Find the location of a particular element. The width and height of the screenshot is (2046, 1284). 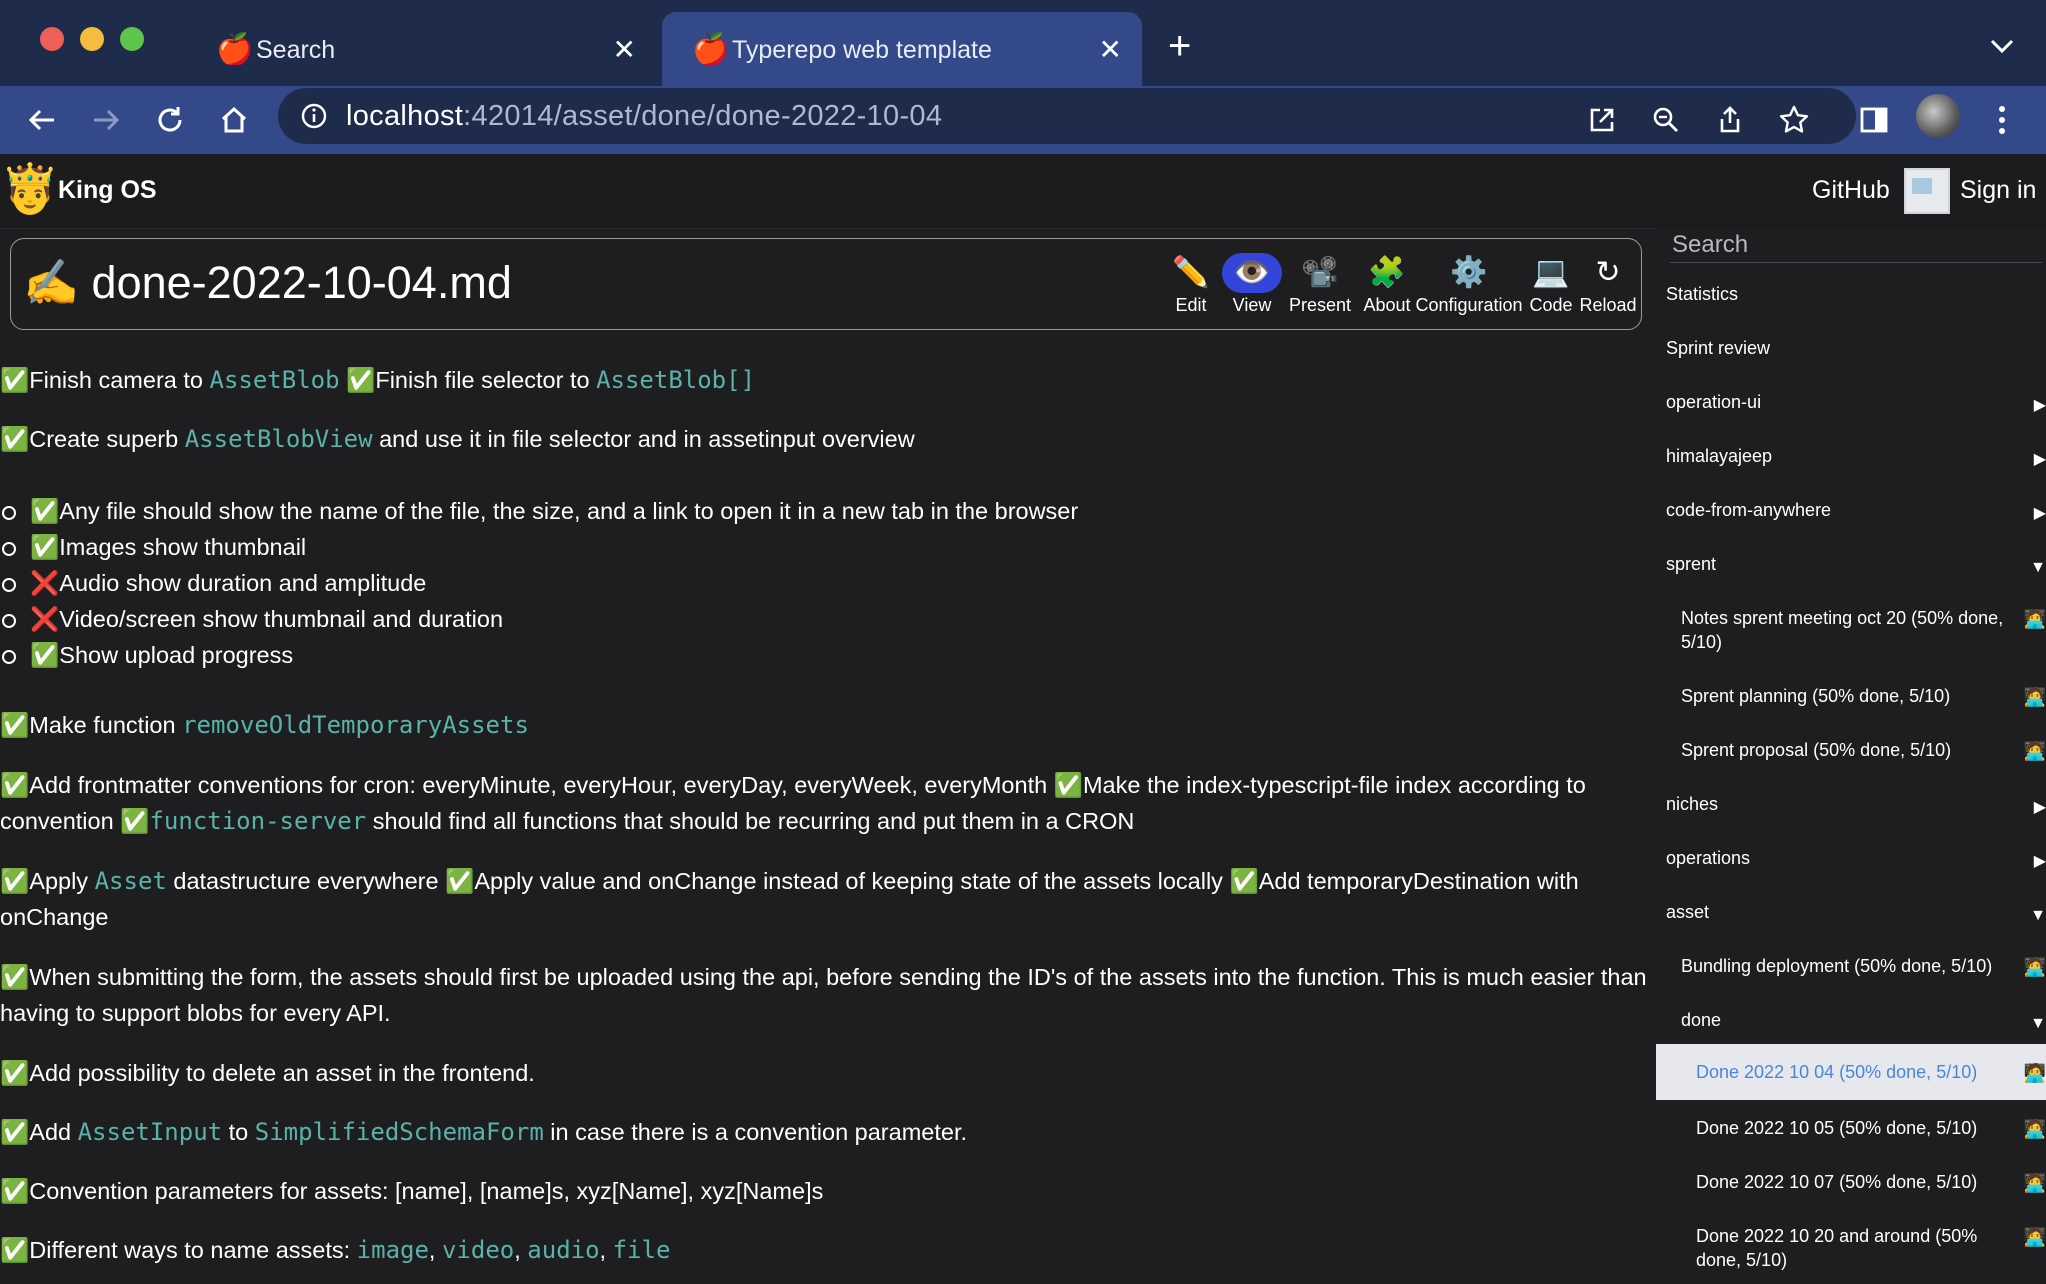

sidebar-item-niches: niches ▶ is located at coordinates (1851, 806).